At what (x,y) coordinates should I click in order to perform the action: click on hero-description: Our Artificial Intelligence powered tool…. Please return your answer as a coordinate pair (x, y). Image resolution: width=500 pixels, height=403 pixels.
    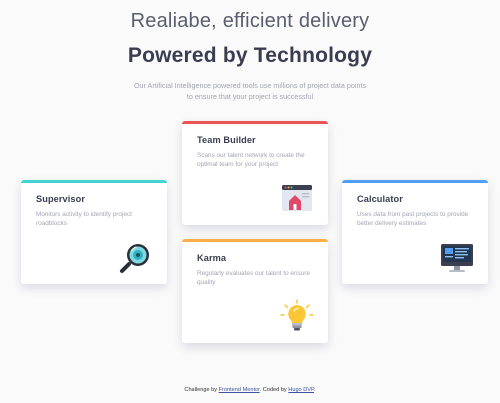
    Looking at the image, I should click on (250, 91).